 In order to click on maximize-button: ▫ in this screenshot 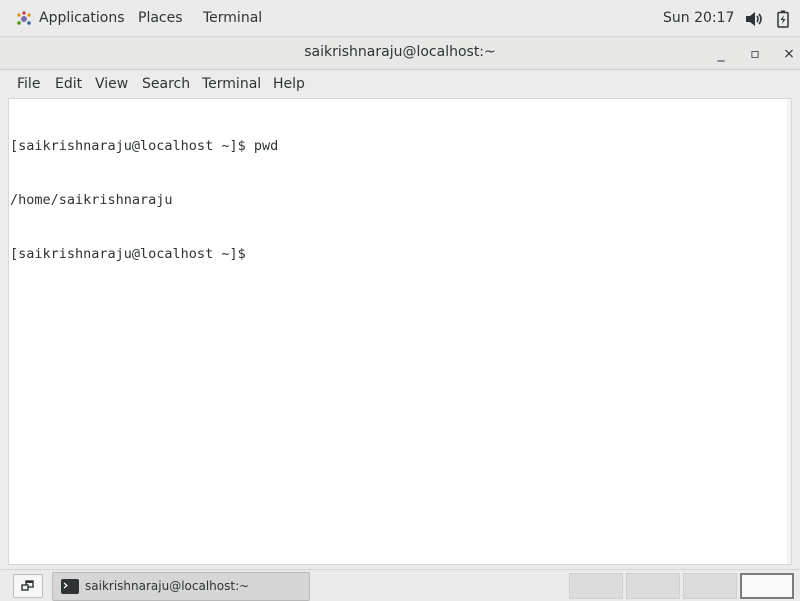, I will do `click(755, 54)`.